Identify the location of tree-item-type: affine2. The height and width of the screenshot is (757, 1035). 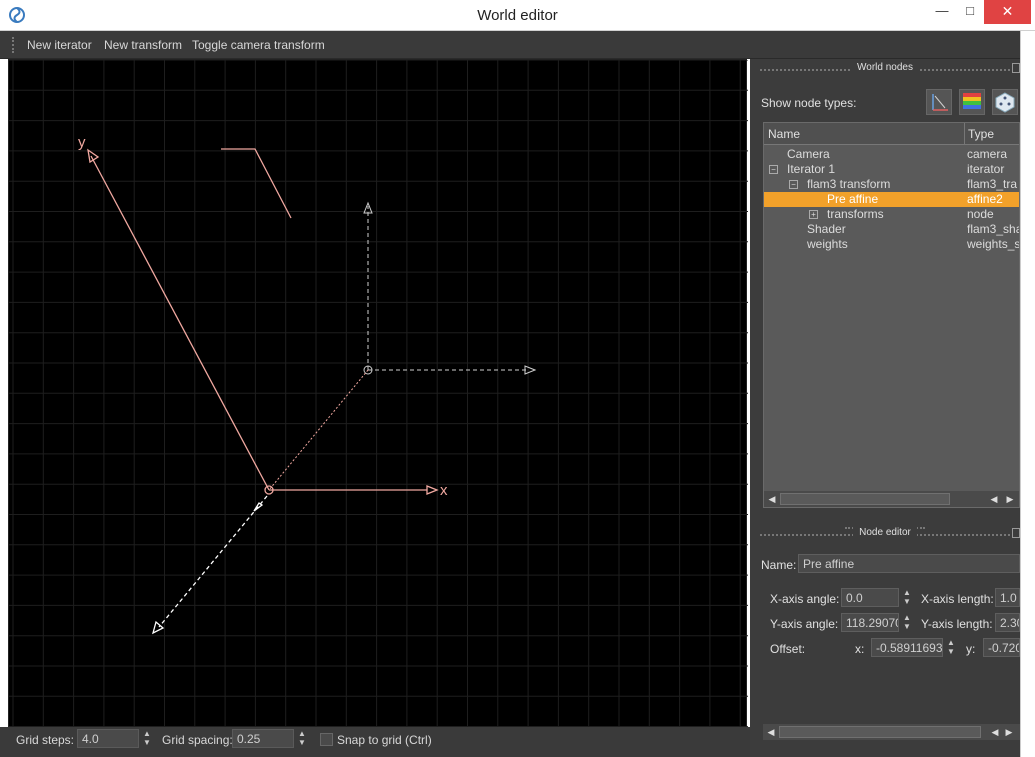
(985, 199).